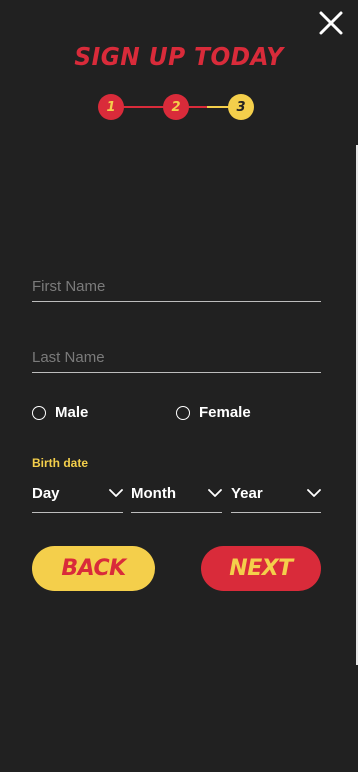 The image size is (358, 772). I want to click on year-select: Year, so click(276, 496).